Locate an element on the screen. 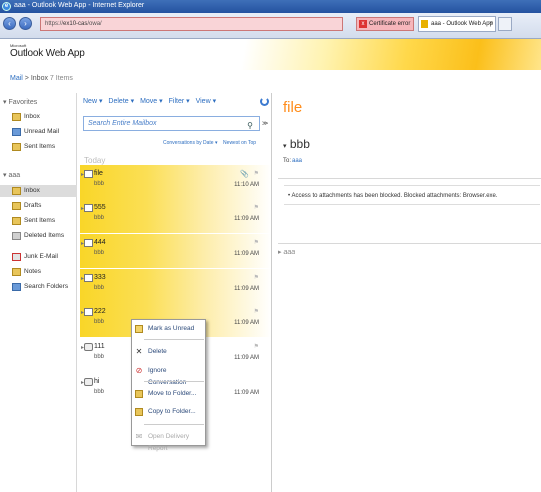 The image size is (541, 492). delete-button: Delete ▾ is located at coordinates (121, 101).